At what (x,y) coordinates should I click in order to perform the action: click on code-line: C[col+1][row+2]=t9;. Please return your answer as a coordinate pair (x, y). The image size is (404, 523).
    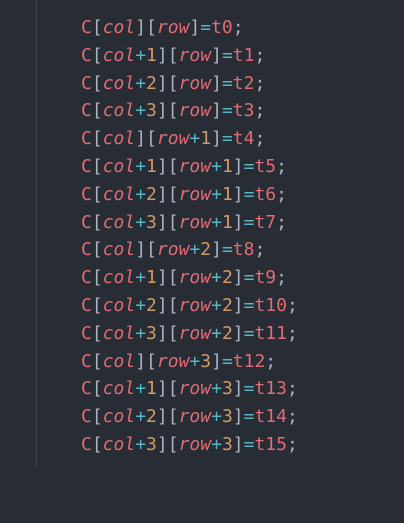
    Looking at the image, I should click on (189, 278).